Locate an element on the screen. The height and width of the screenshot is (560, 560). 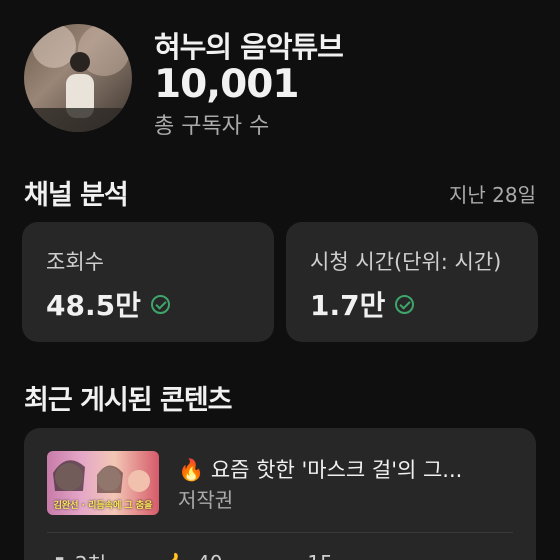
watch-time-card: 시청 시간(단위: 시간) 1.7만 is located at coordinates (412, 282).